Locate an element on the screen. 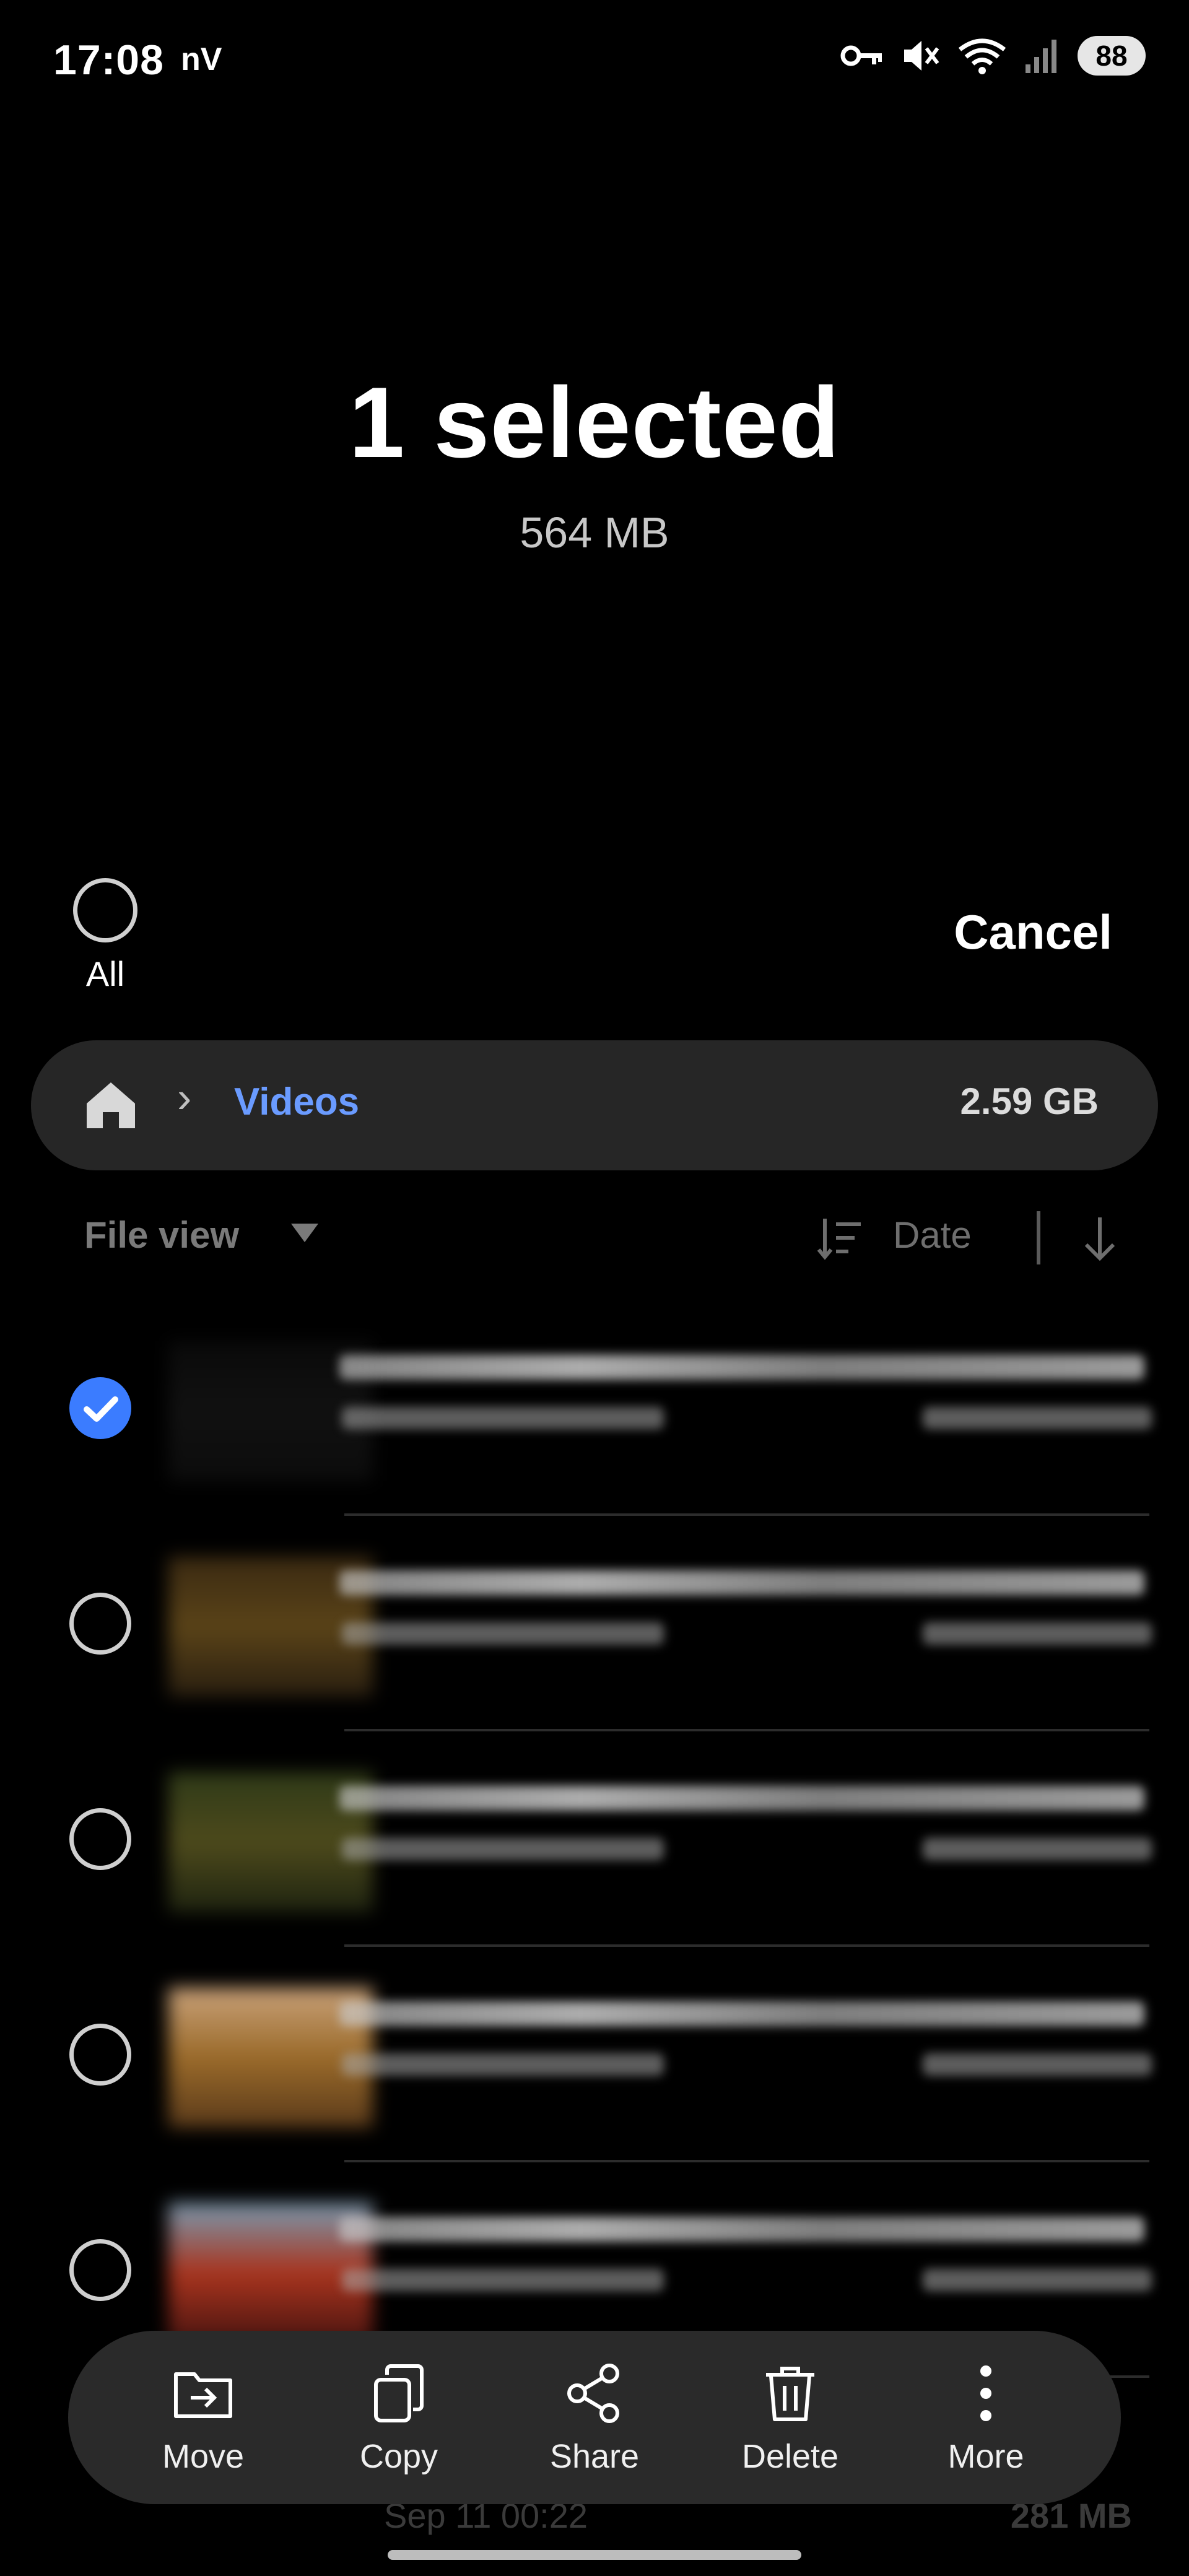 The width and height of the screenshot is (1189, 2576). move-label: Move is located at coordinates (203, 2456).